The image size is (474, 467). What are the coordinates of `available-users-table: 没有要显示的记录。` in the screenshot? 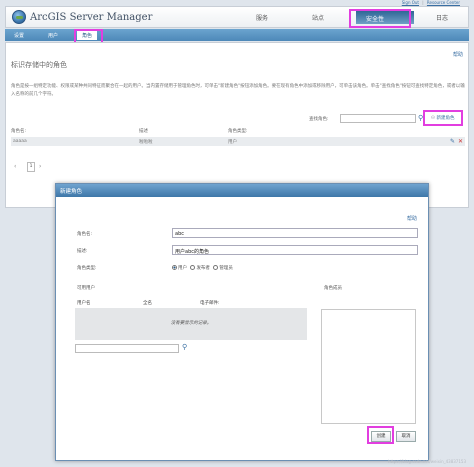 It's located at (191, 324).